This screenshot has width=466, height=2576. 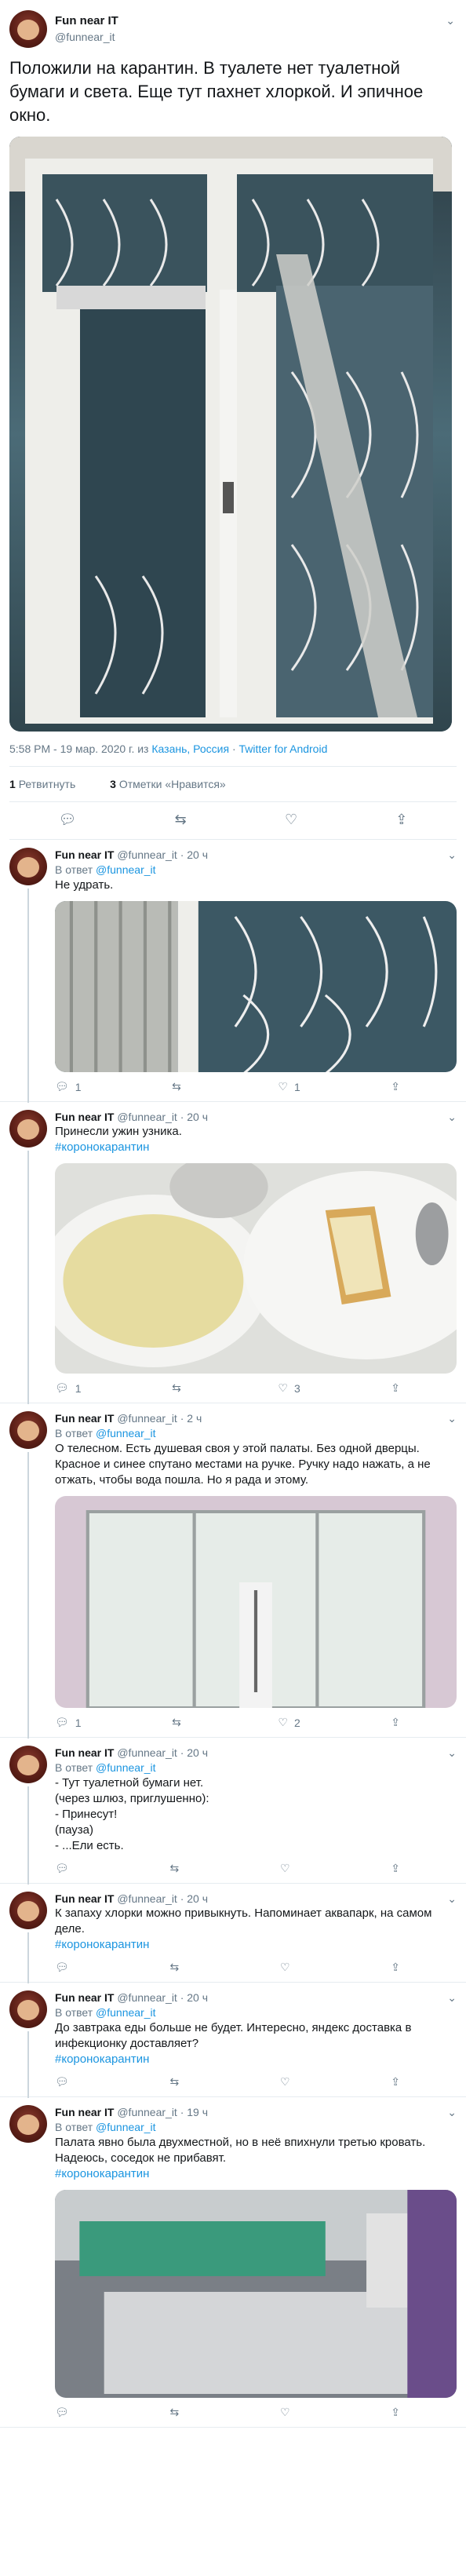 What do you see at coordinates (289, 1086) in the screenshot?
I see `like-action: ♡ 1` at bounding box center [289, 1086].